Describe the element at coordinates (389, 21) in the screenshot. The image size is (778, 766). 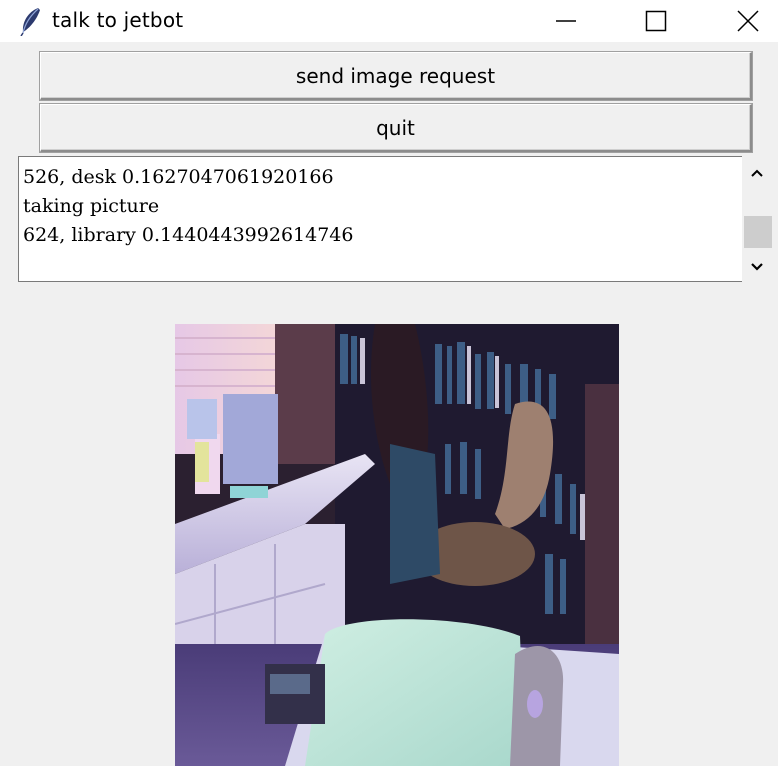
I see `title-bar: talk to jetbot` at that location.